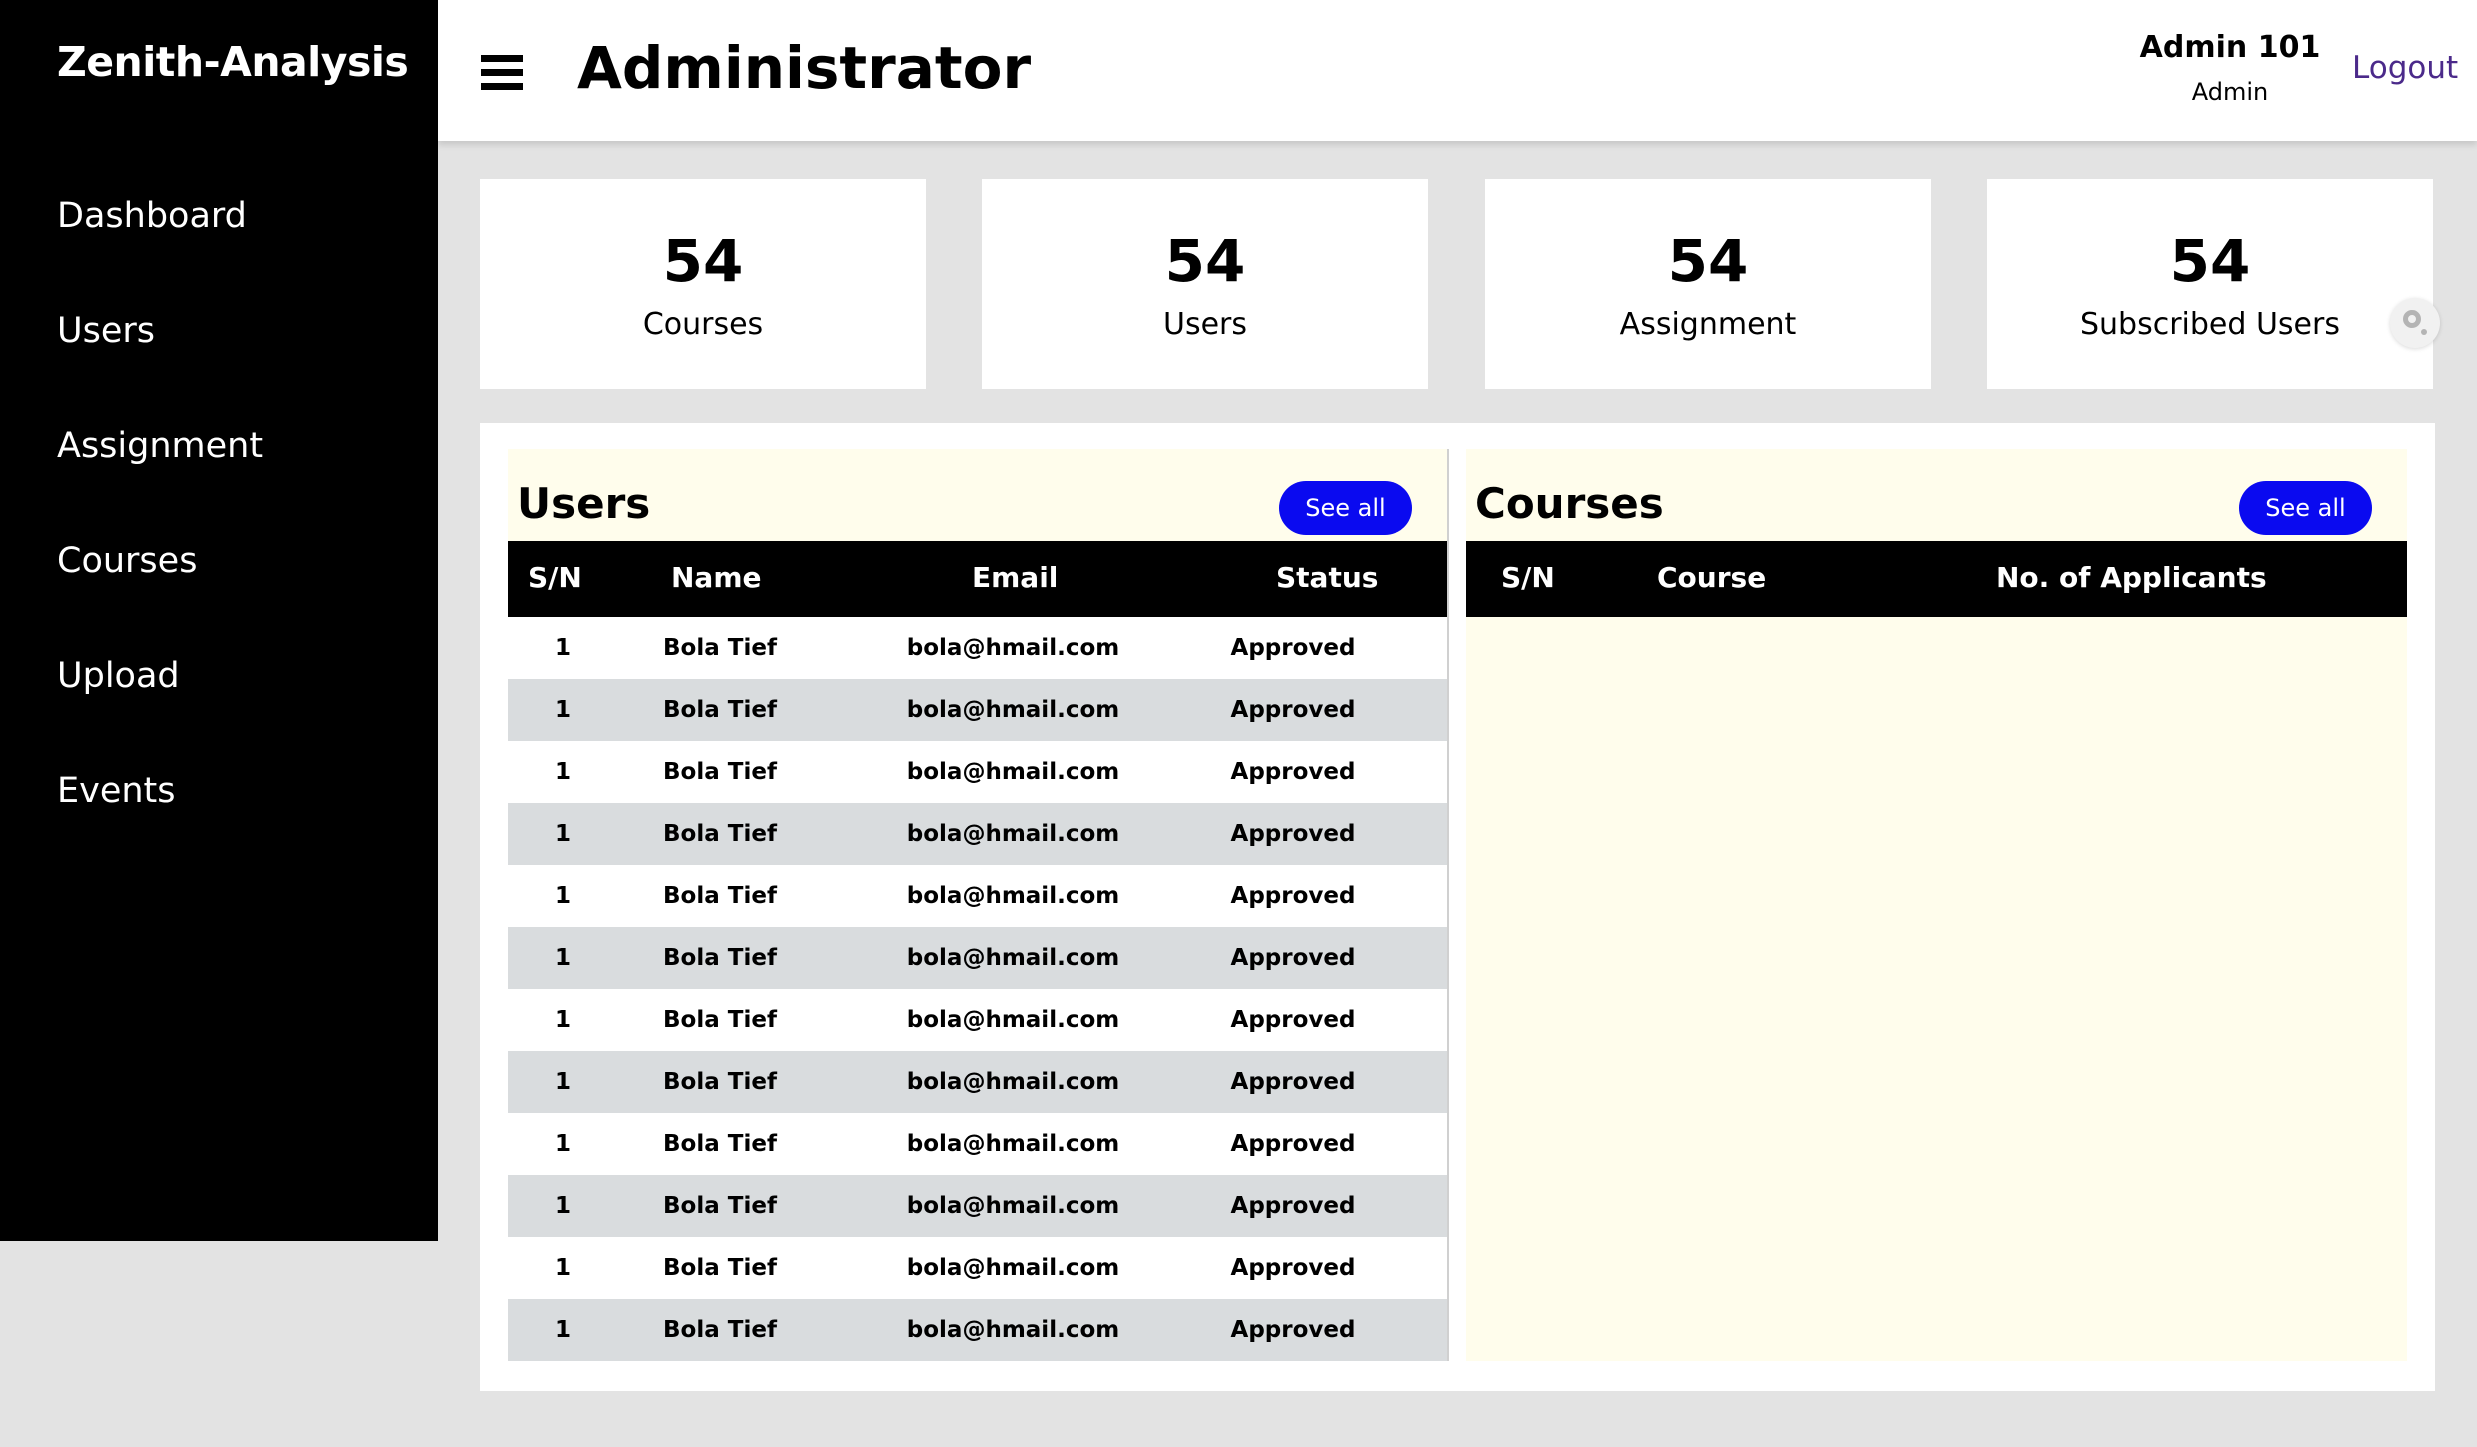 The height and width of the screenshot is (1447, 2477). I want to click on stat-card-assignment: 54 Assignment, so click(1708, 284).